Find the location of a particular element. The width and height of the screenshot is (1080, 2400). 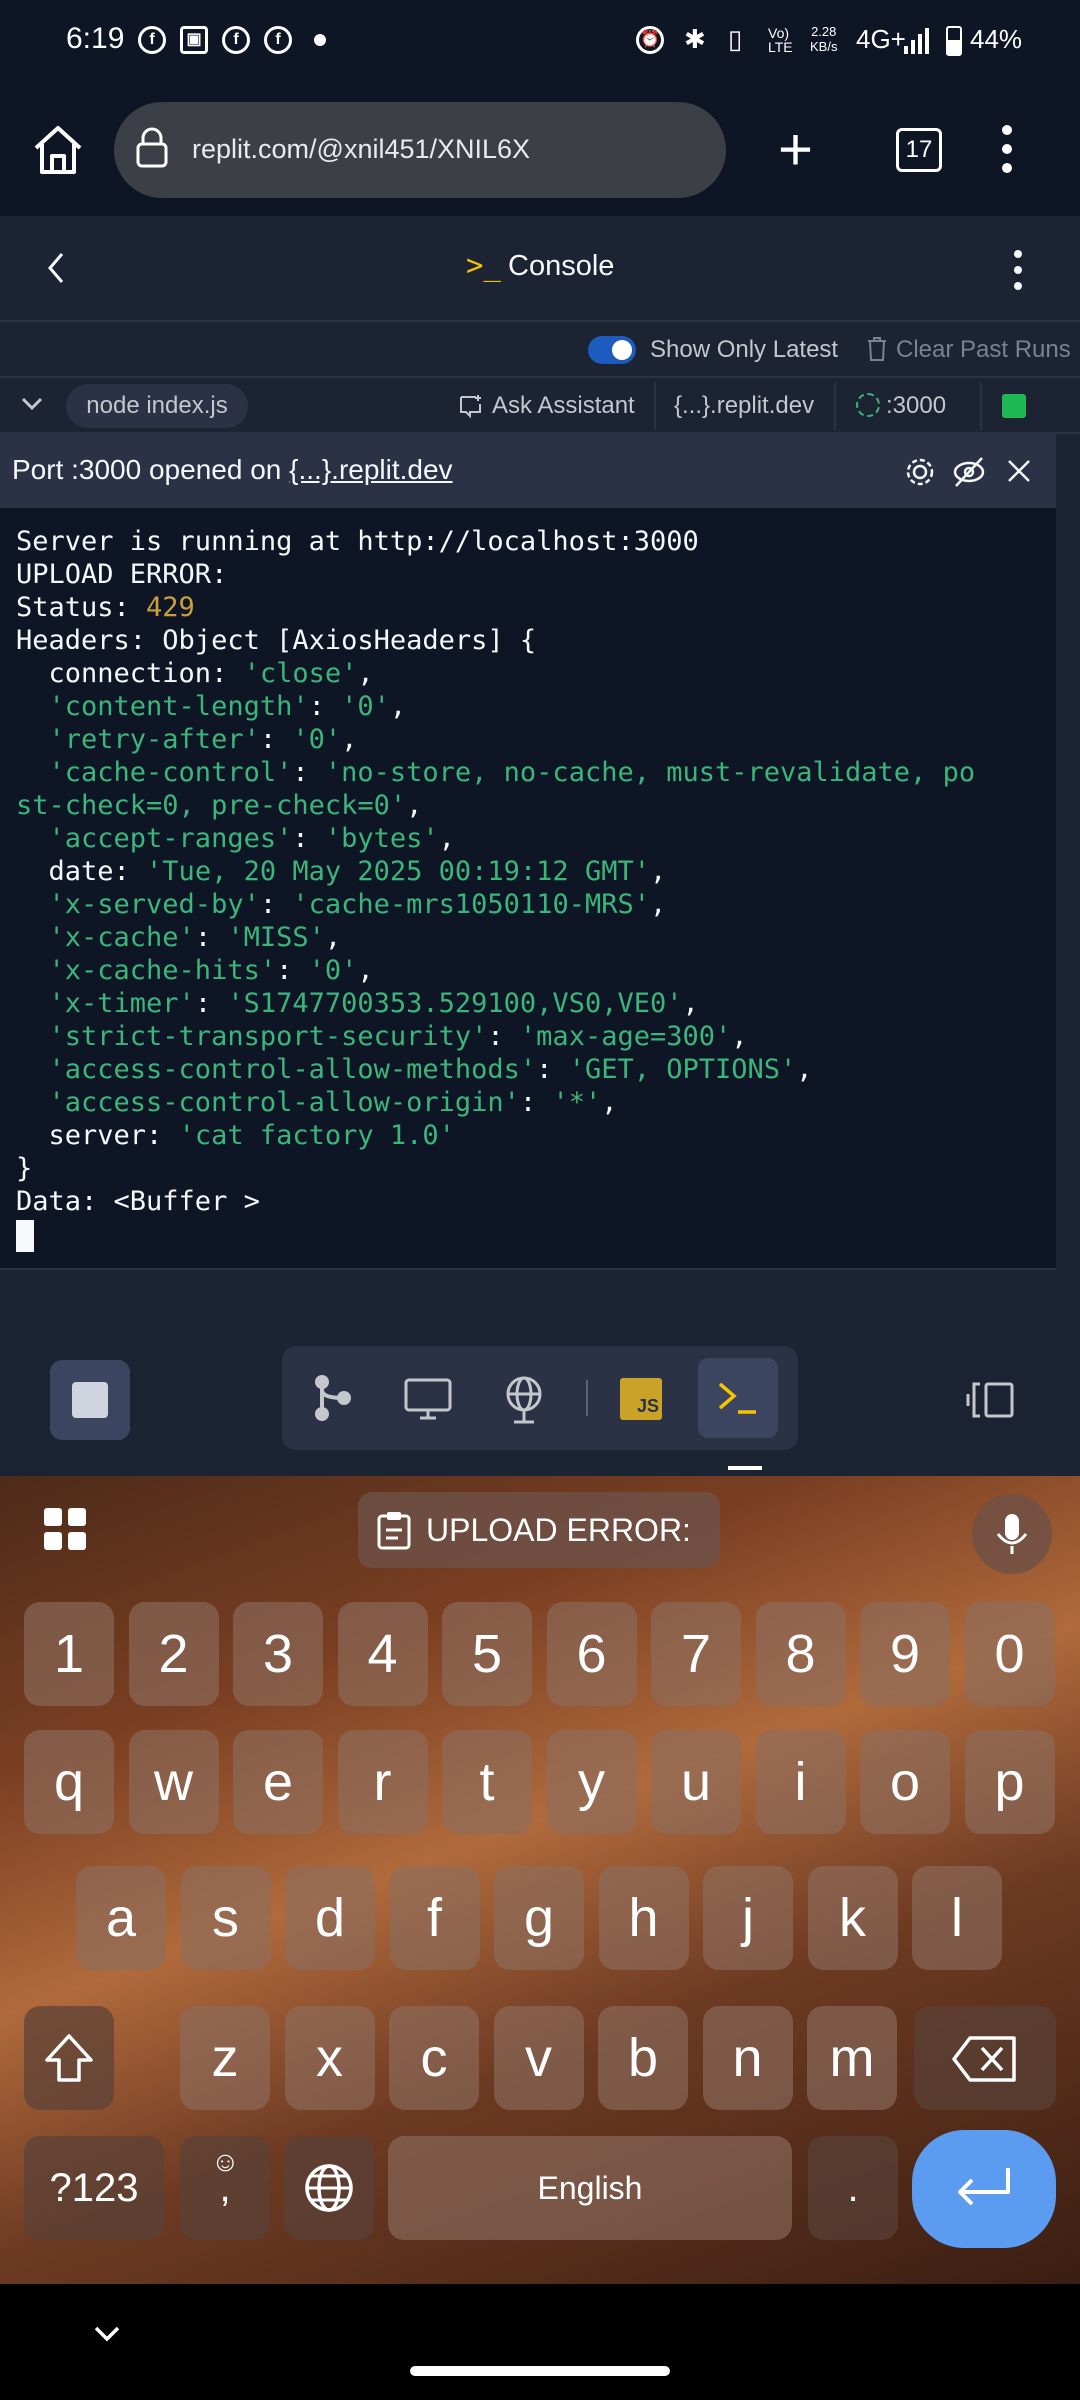

key-6: 6 is located at coordinates (591, 1654).